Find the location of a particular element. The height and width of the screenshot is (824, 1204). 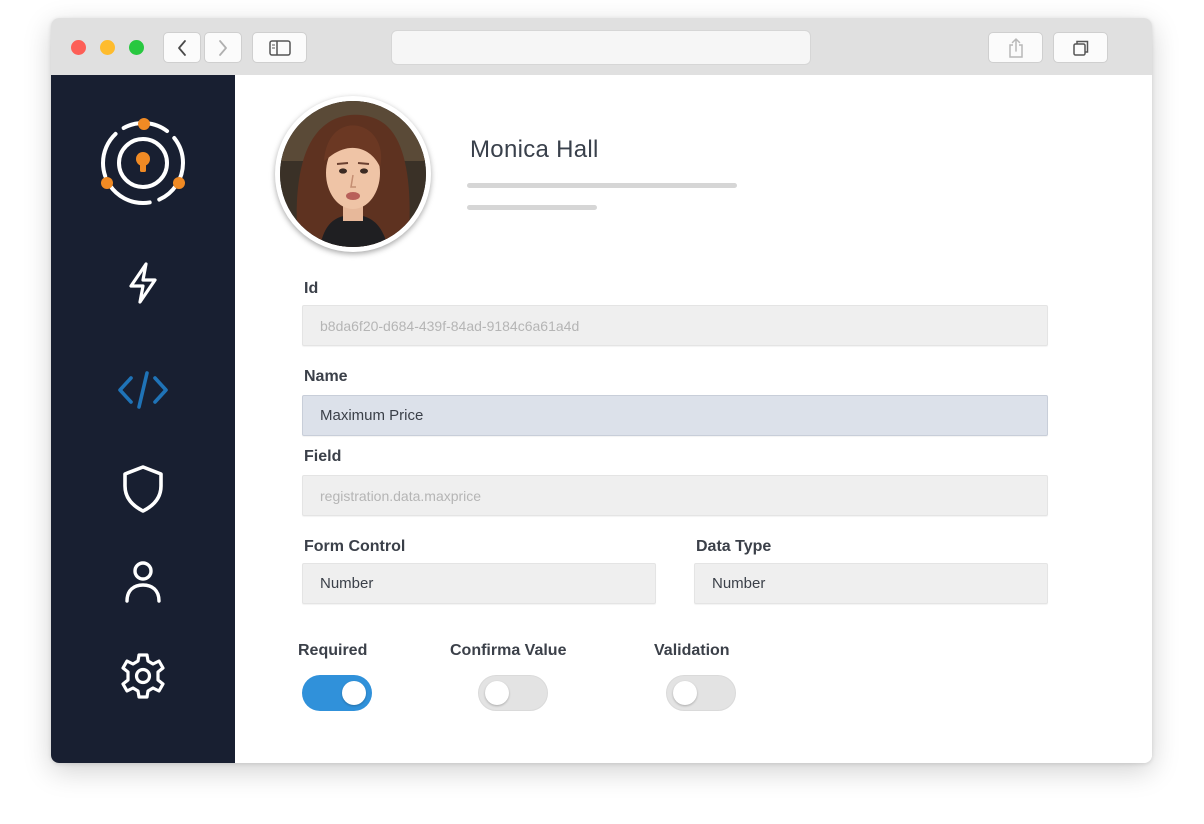

form-control-select: Number is located at coordinates (479, 583).